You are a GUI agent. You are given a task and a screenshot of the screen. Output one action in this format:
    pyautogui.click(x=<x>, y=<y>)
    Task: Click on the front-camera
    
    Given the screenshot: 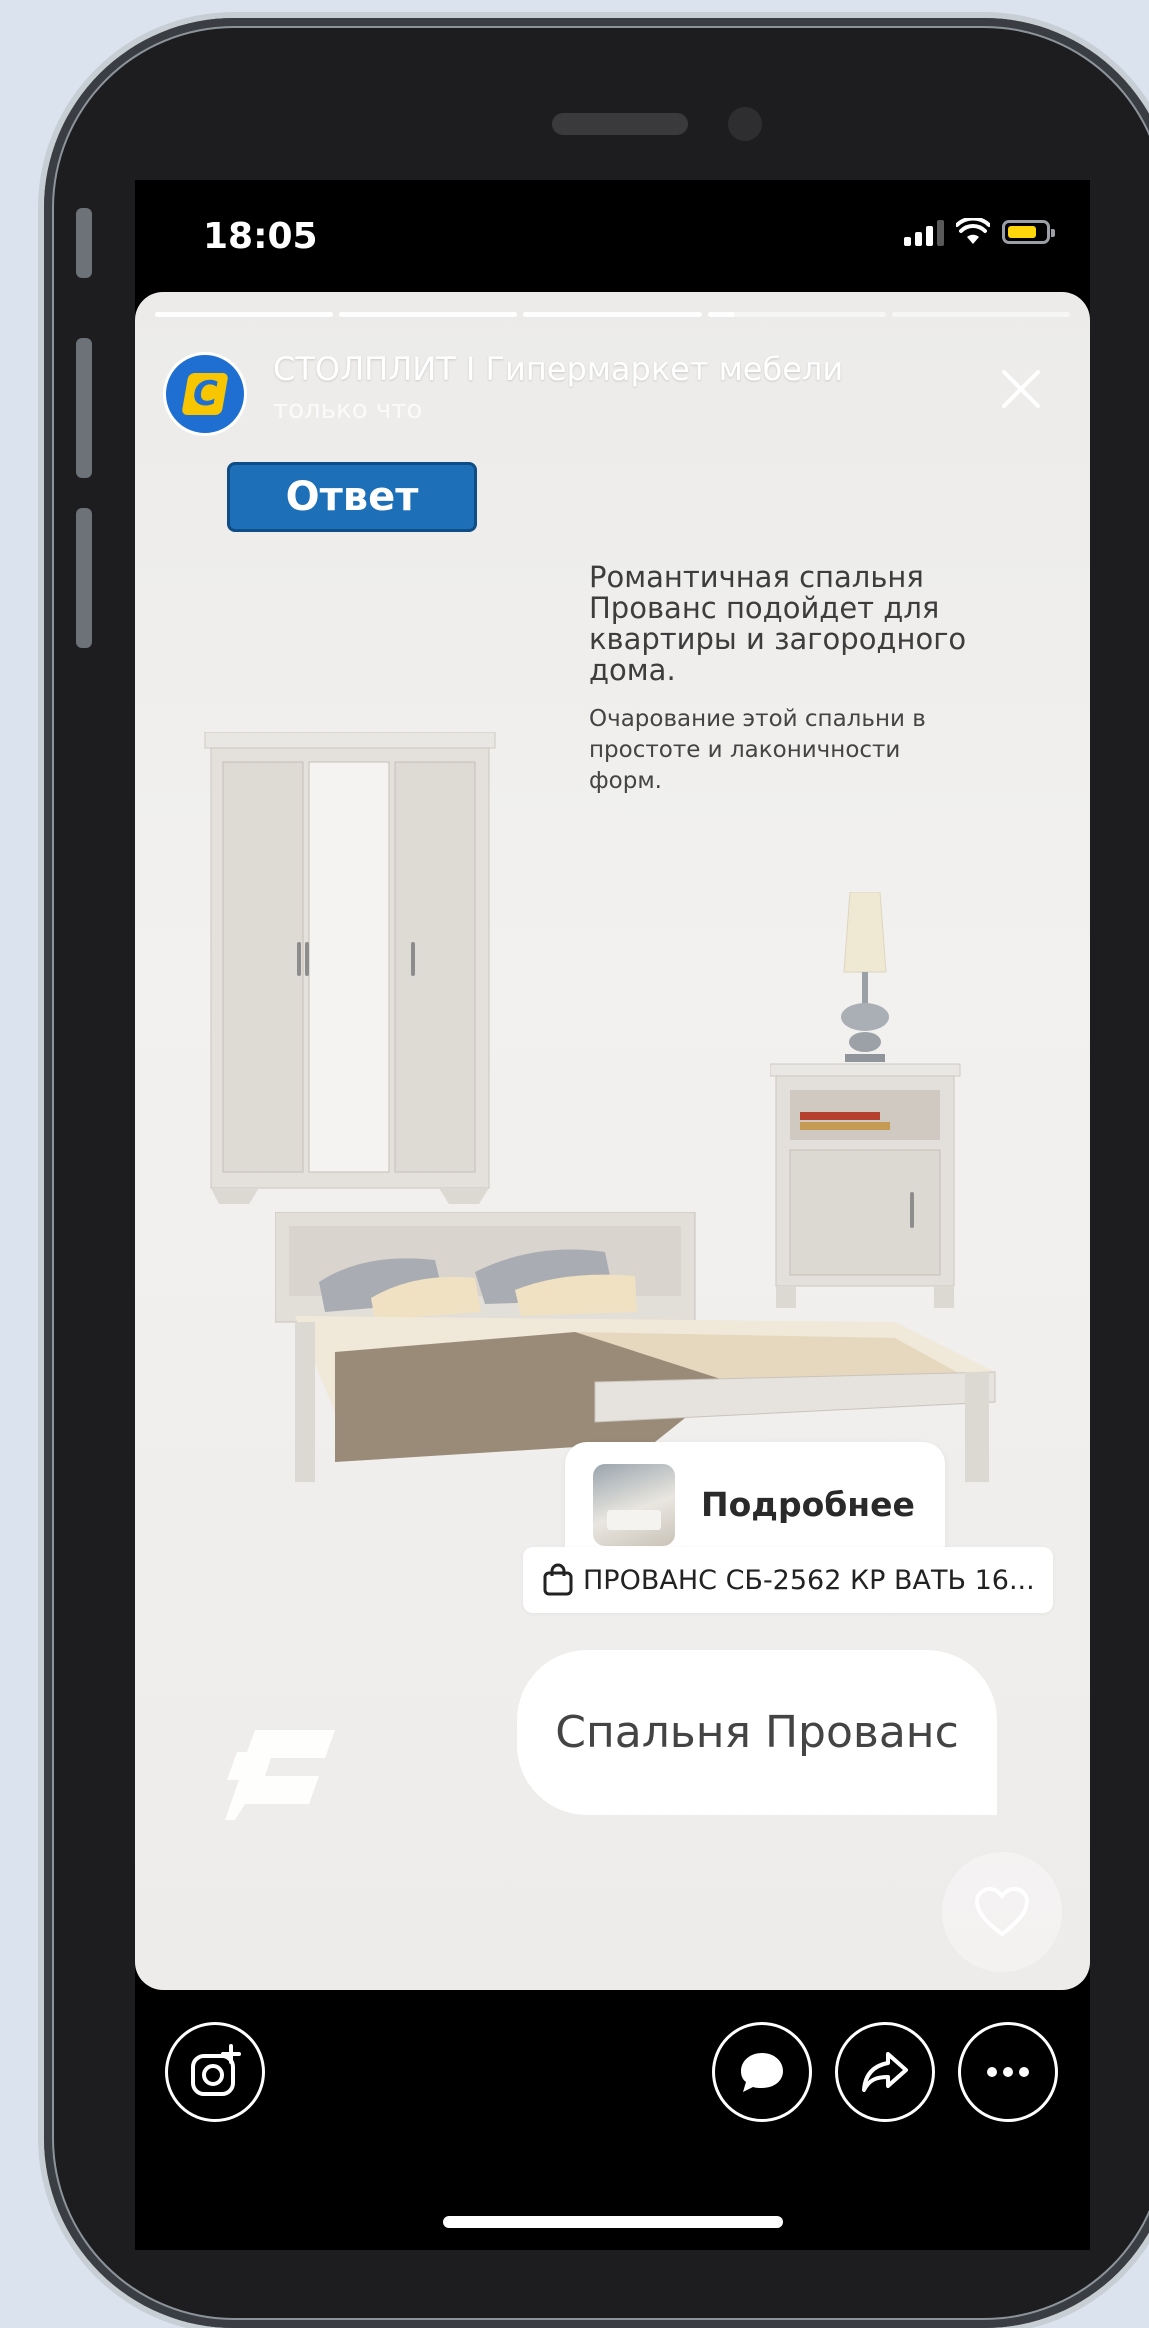 What is the action you would take?
    pyautogui.click(x=745, y=124)
    